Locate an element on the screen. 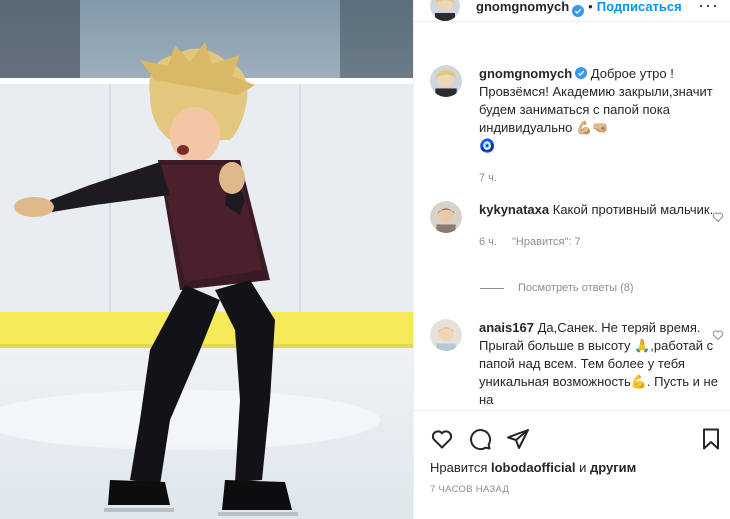  comment-text: Какой противный мальчик. is located at coordinates (633, 209).